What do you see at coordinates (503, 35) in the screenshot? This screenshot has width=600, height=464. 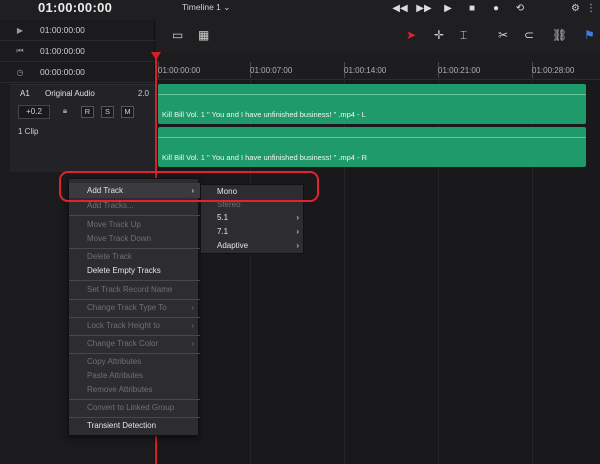 I see `blade-tool-icon: ✂` at bounding box center [503, 35].